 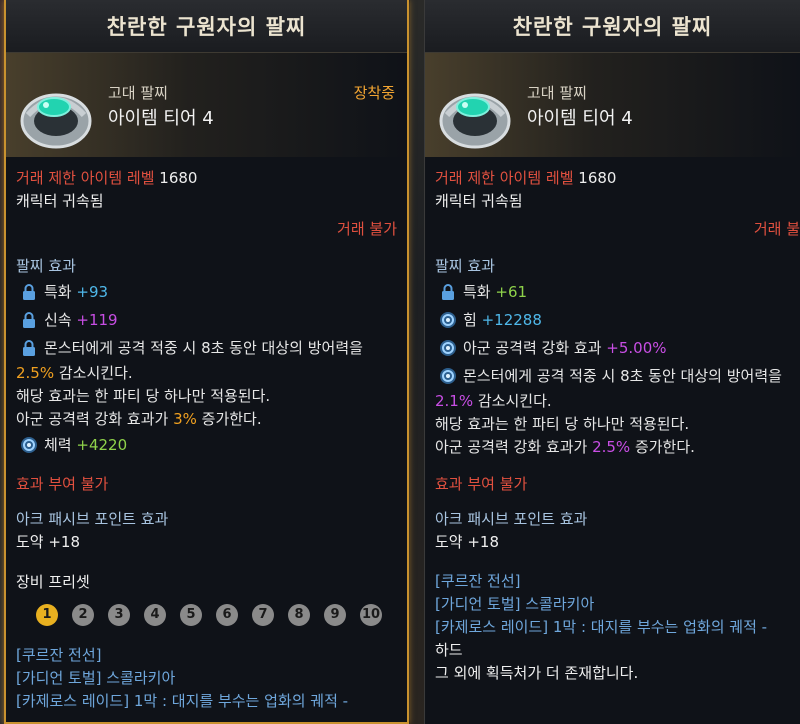 I want to click on stat-value: +12288, so click(x=511, y=320).